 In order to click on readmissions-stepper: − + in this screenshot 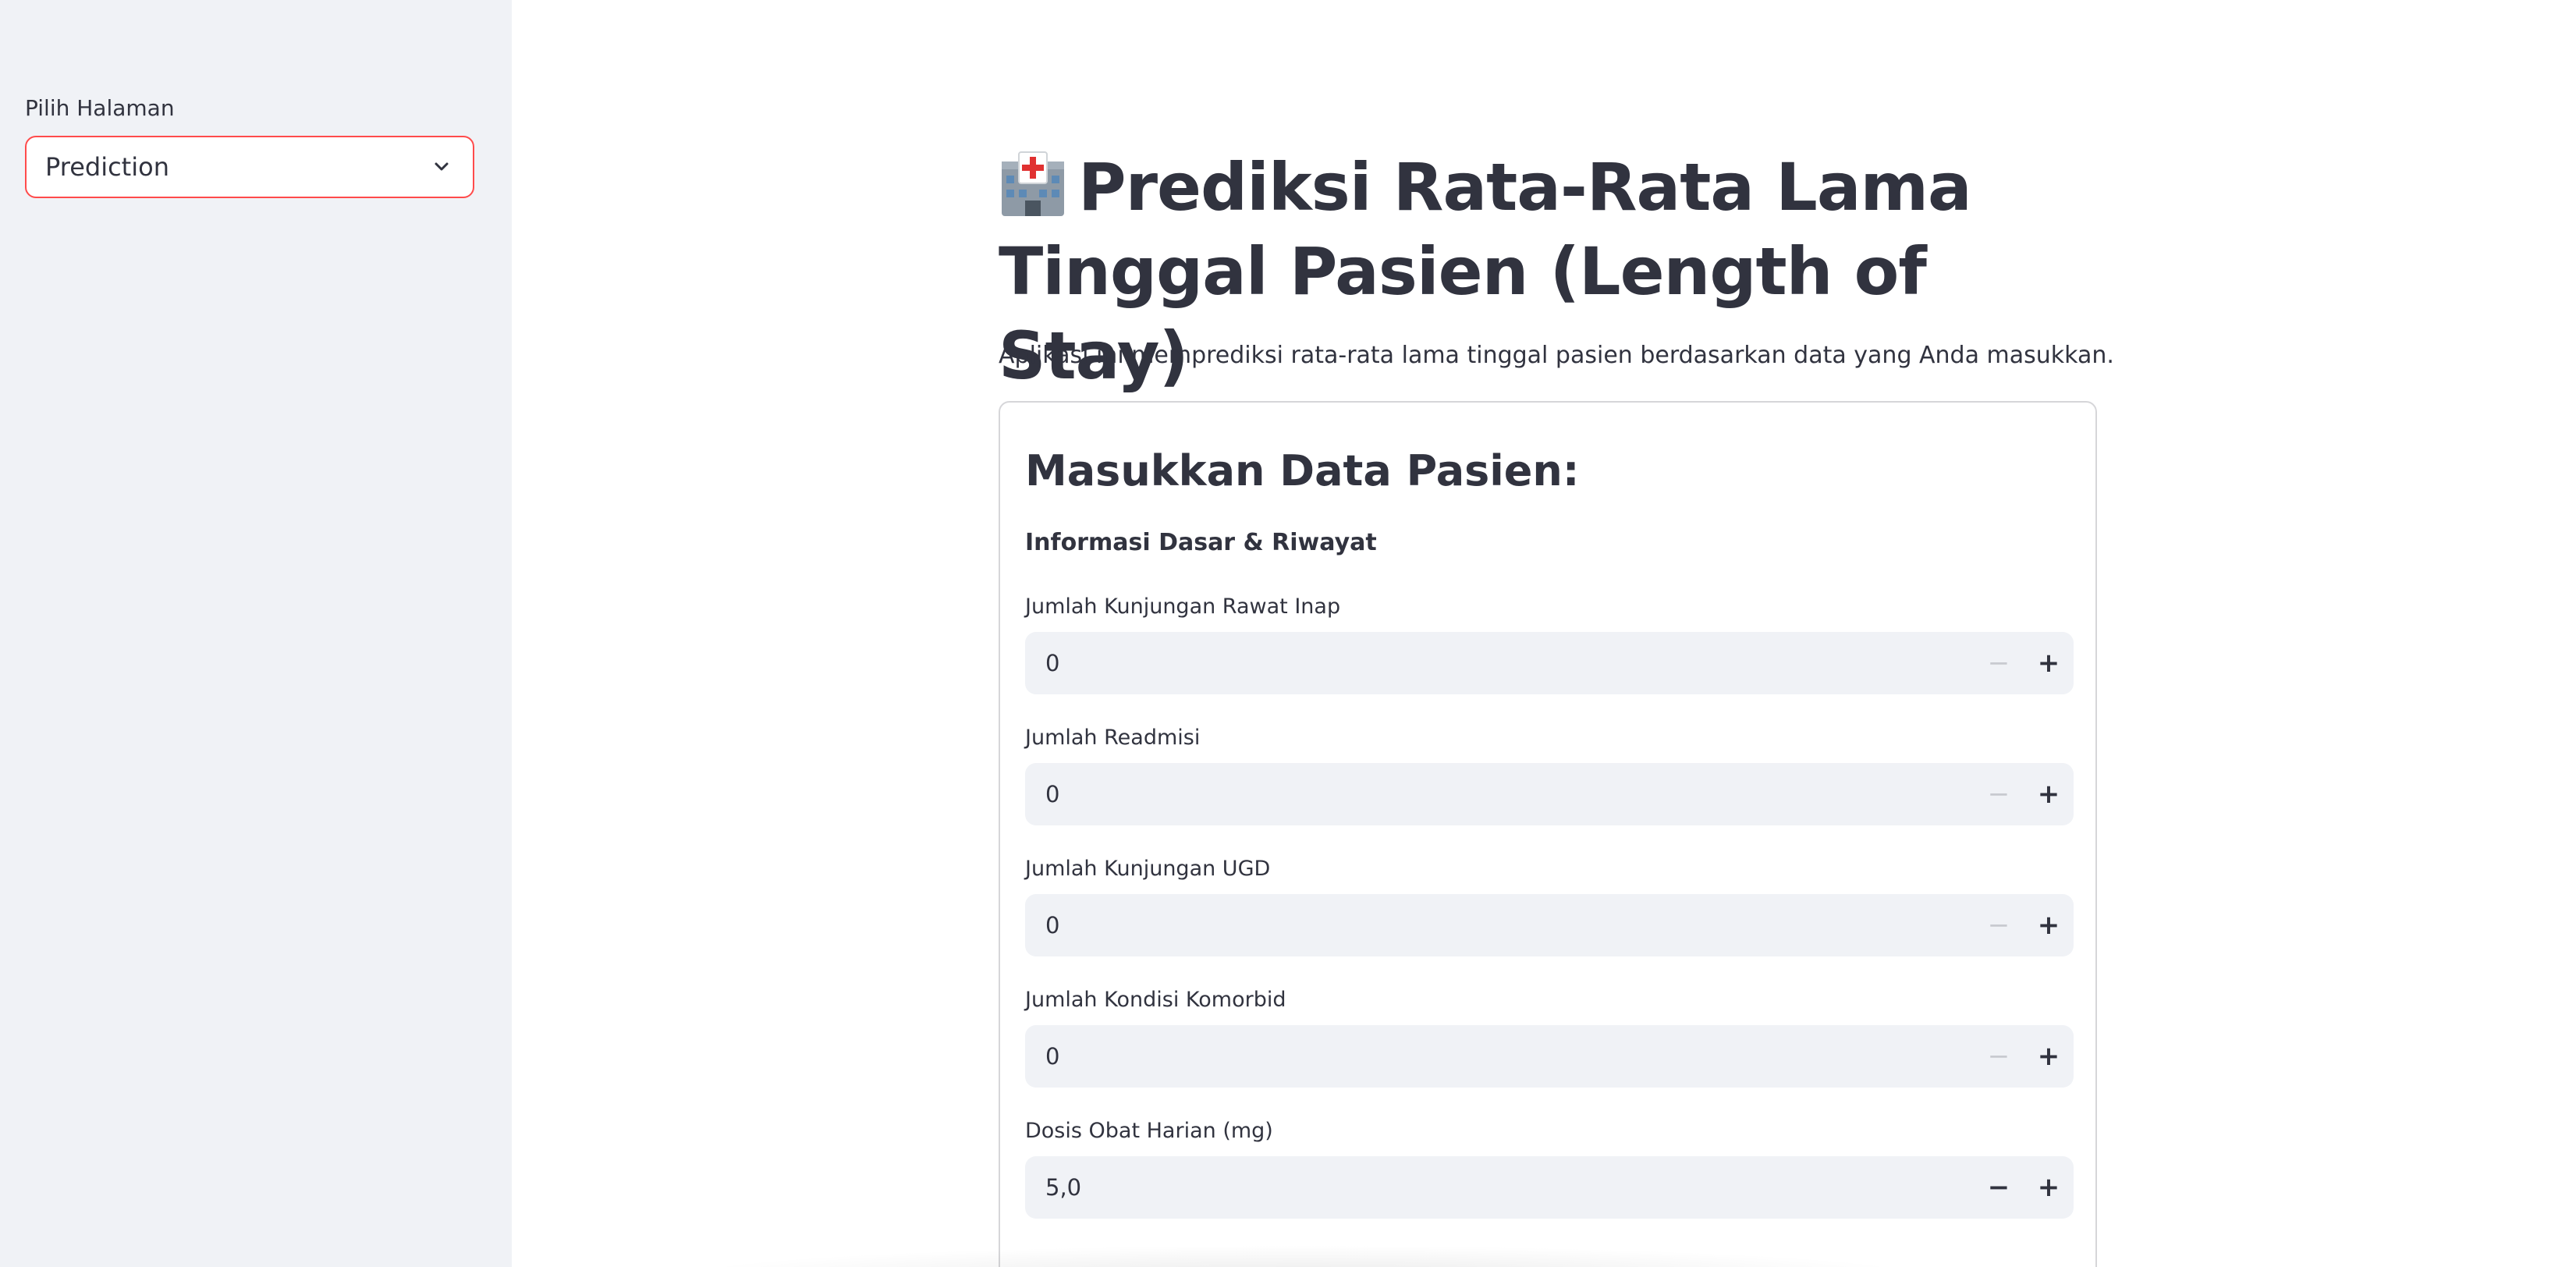, I will do `click(1549, 794)`.